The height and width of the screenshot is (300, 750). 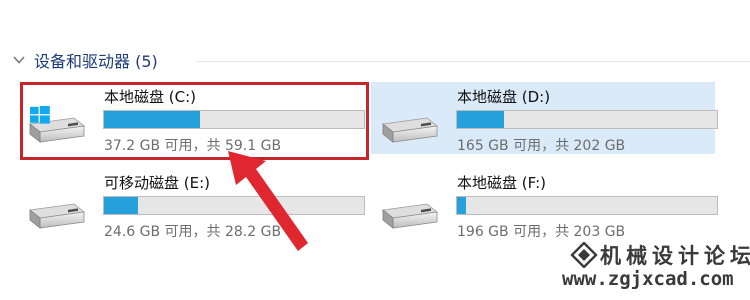 I want to click on drive-space-info: 37.2 GB 可用，共 59.1 GB, so click(x=193, y=146).